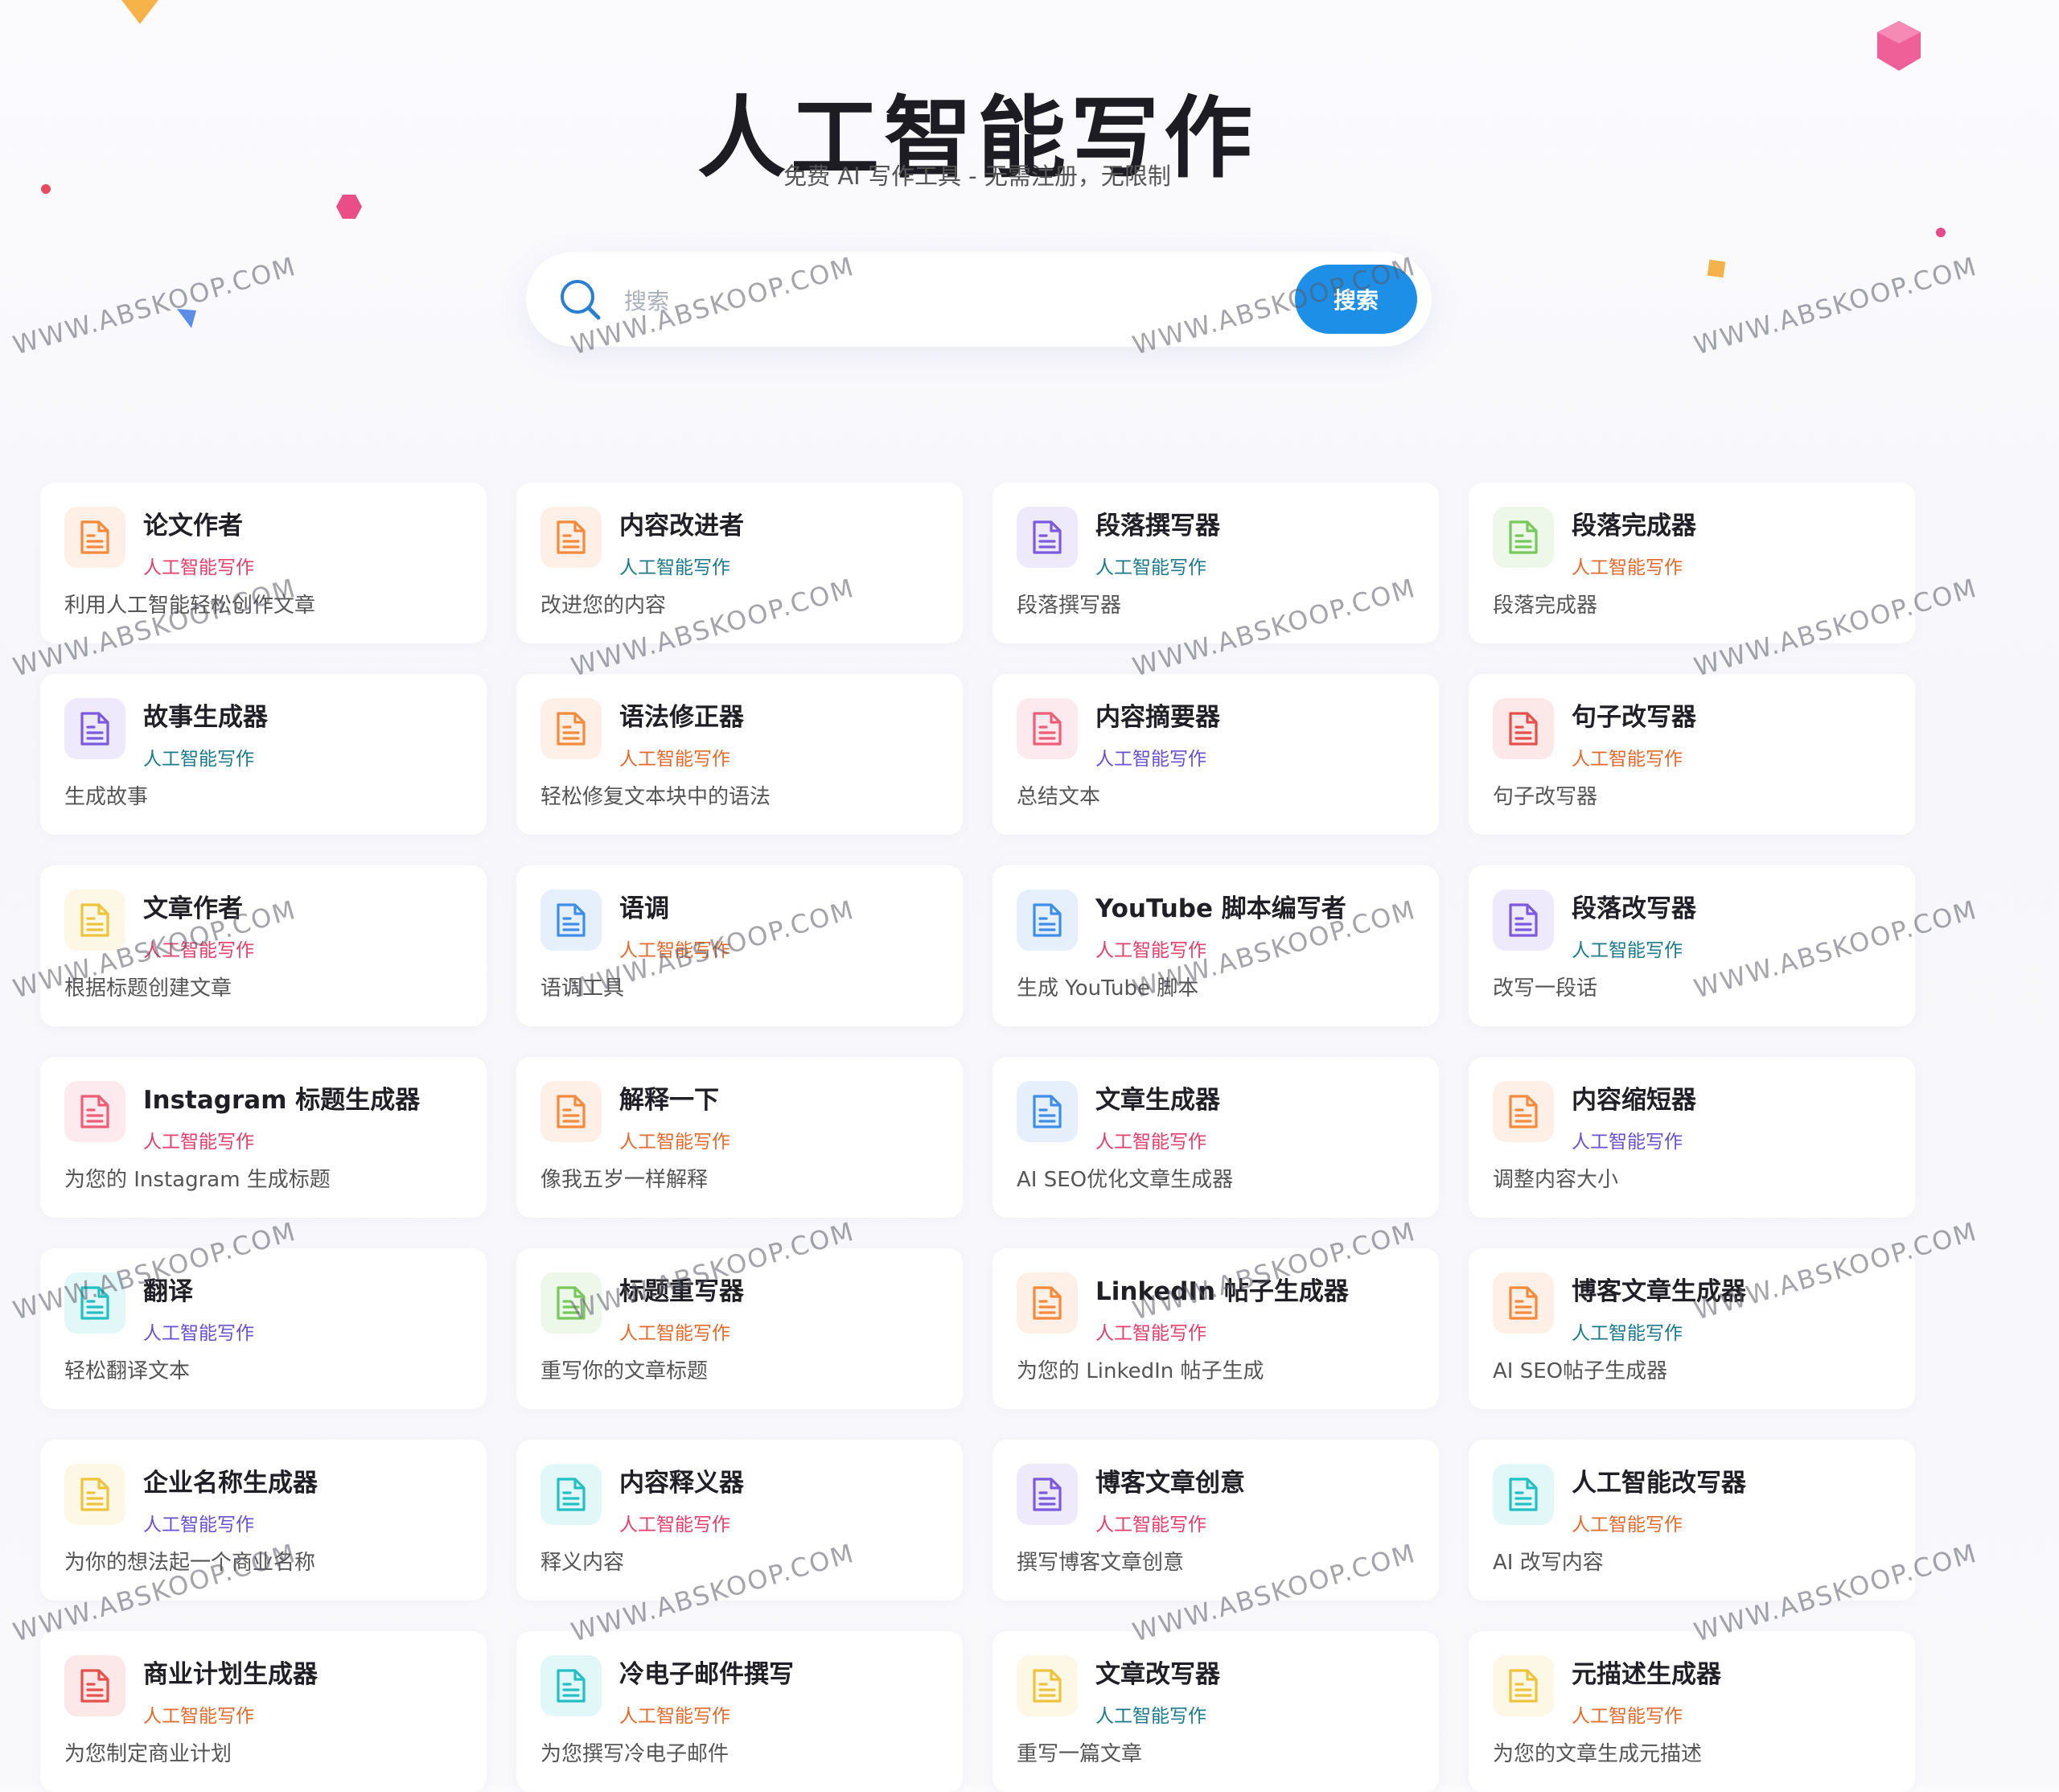 Image resolution: width=2059 pixels, height=1792 pixels. I want to click on tool-title: 博客文章创意, so click(1170, 1483).